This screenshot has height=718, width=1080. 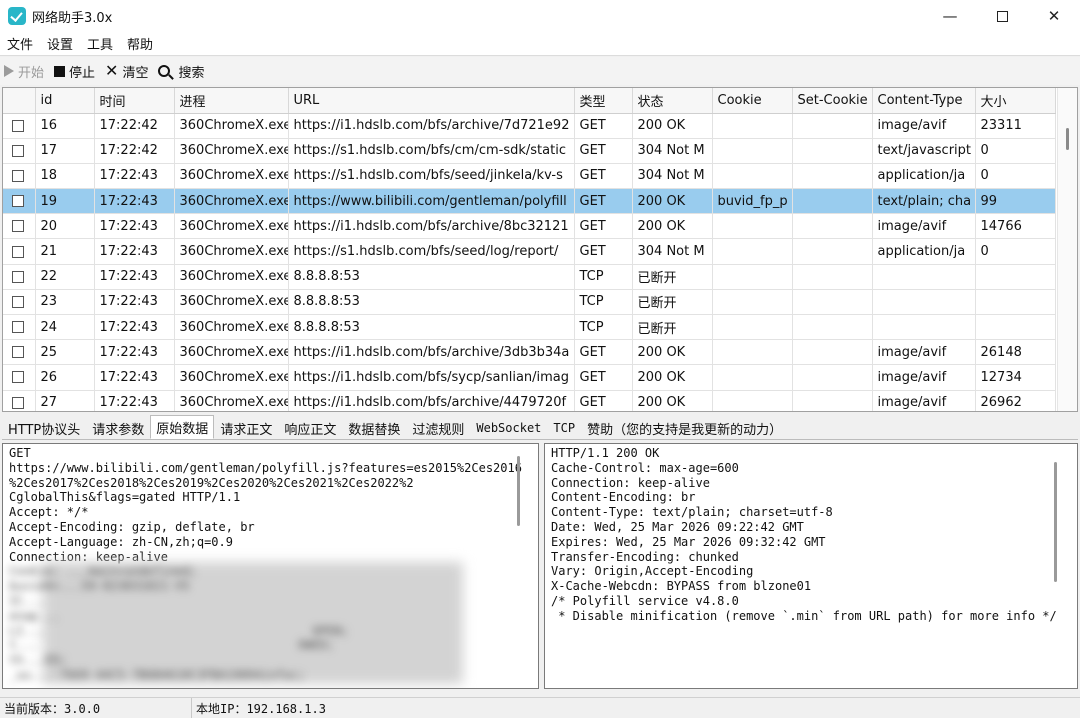 What do you see at coordinates (431, 101) in the screenshot?
I see `column-header-url: URL` at bounding box center [431, 101].